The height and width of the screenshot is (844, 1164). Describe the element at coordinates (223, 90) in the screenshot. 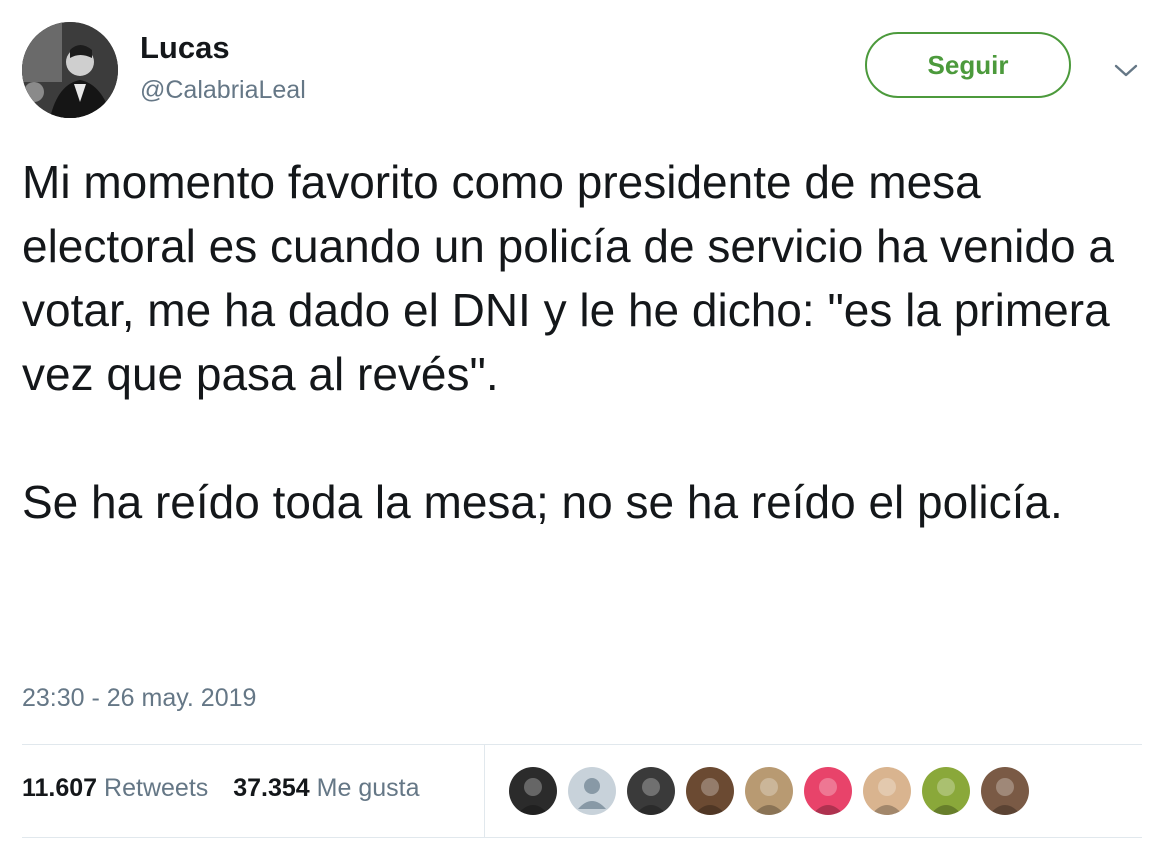

I see `author-handle: @CalabriaLeal` at that location.